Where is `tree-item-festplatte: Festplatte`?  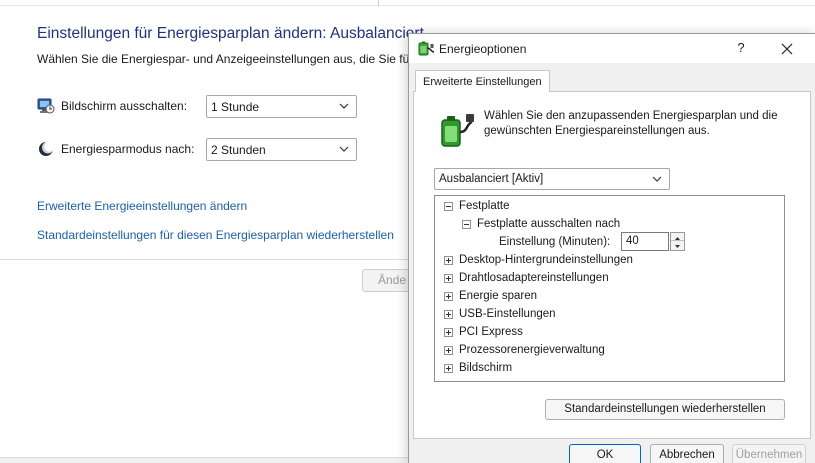
tree-item-festplatte: Festplatte is located at coordinates (477, 206).